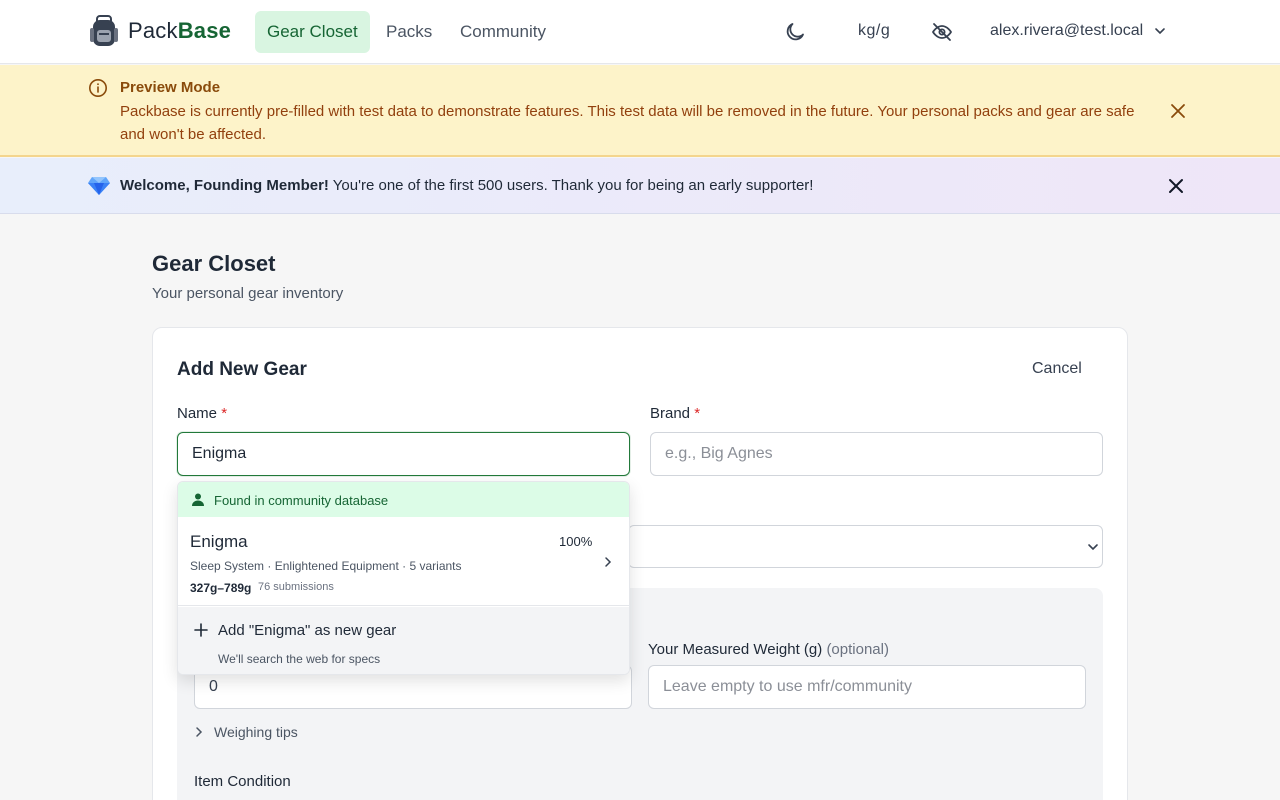  What do you see at coordinates (307, 630) in the screenshot?
I see `add-new-gear-label: Add "Enigma" as new gear` at bounding box center [307, 630].